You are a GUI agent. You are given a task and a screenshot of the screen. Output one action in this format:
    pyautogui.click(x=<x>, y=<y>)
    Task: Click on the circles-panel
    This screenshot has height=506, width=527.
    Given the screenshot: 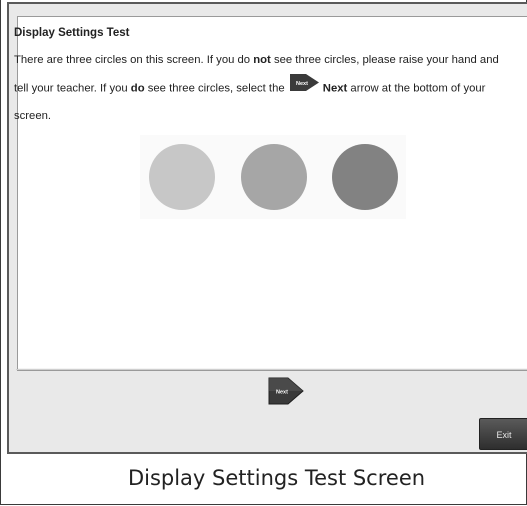 What is the action you would take?
    pyautogui.click(x=273, y=177)
    